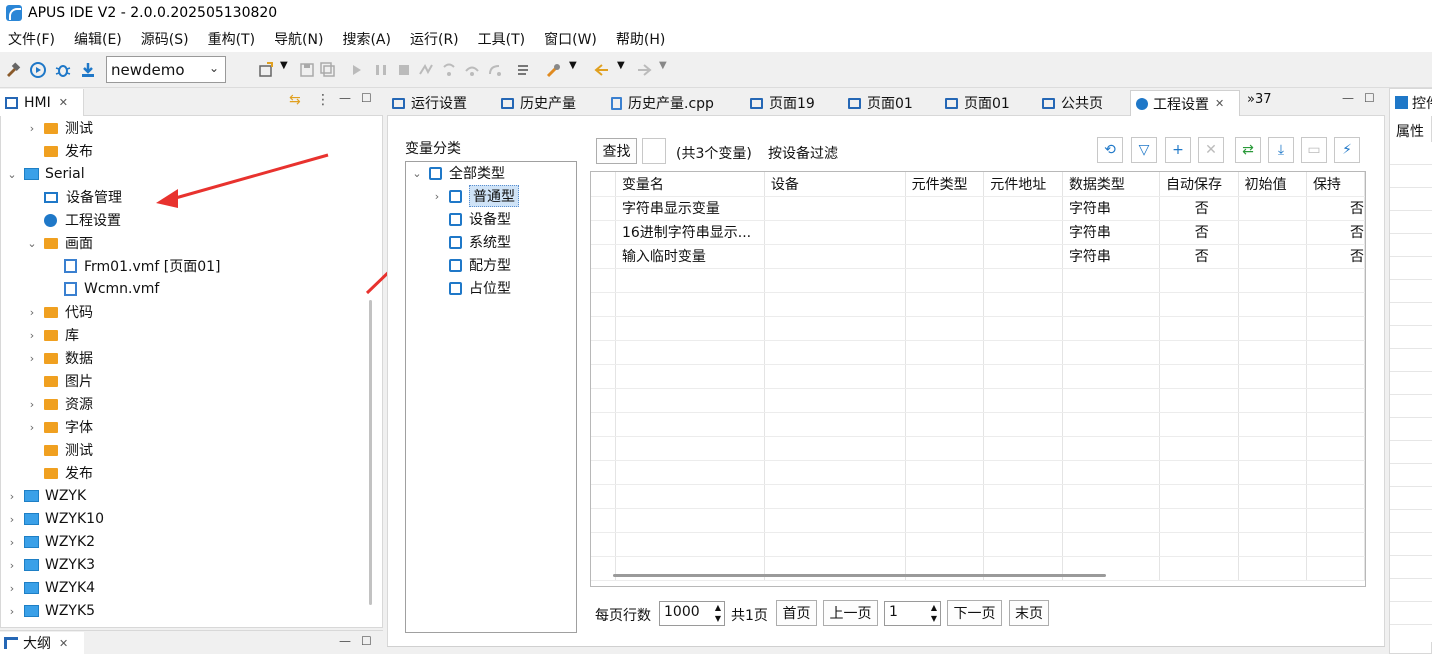  Describe the element at coordinates (46, 496) in the screenshot. I see `tree-item: › WZYK` at that location.